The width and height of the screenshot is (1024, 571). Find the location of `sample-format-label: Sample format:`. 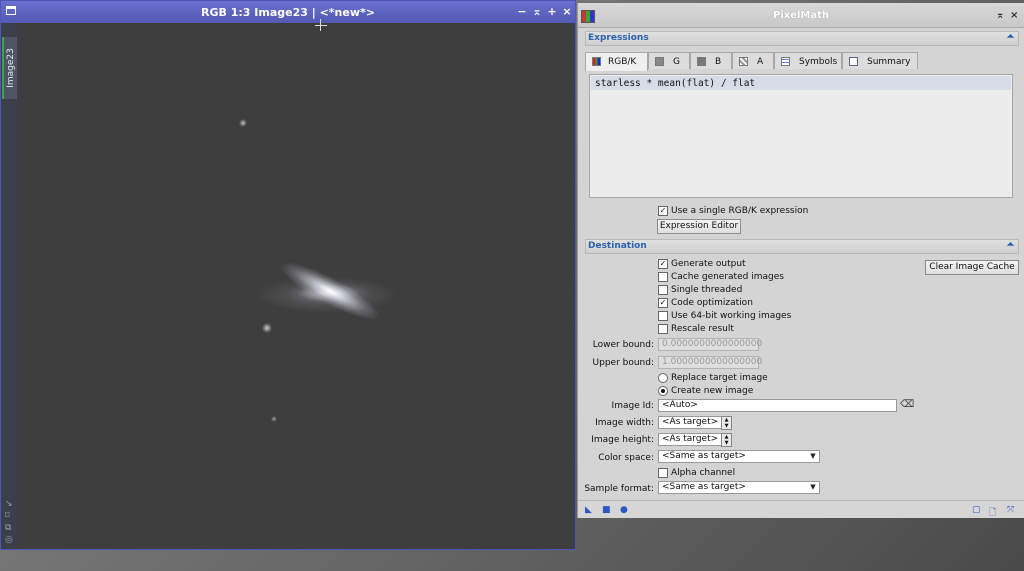

sample-format-label: Sample format: is located at coordinates (619, 489).